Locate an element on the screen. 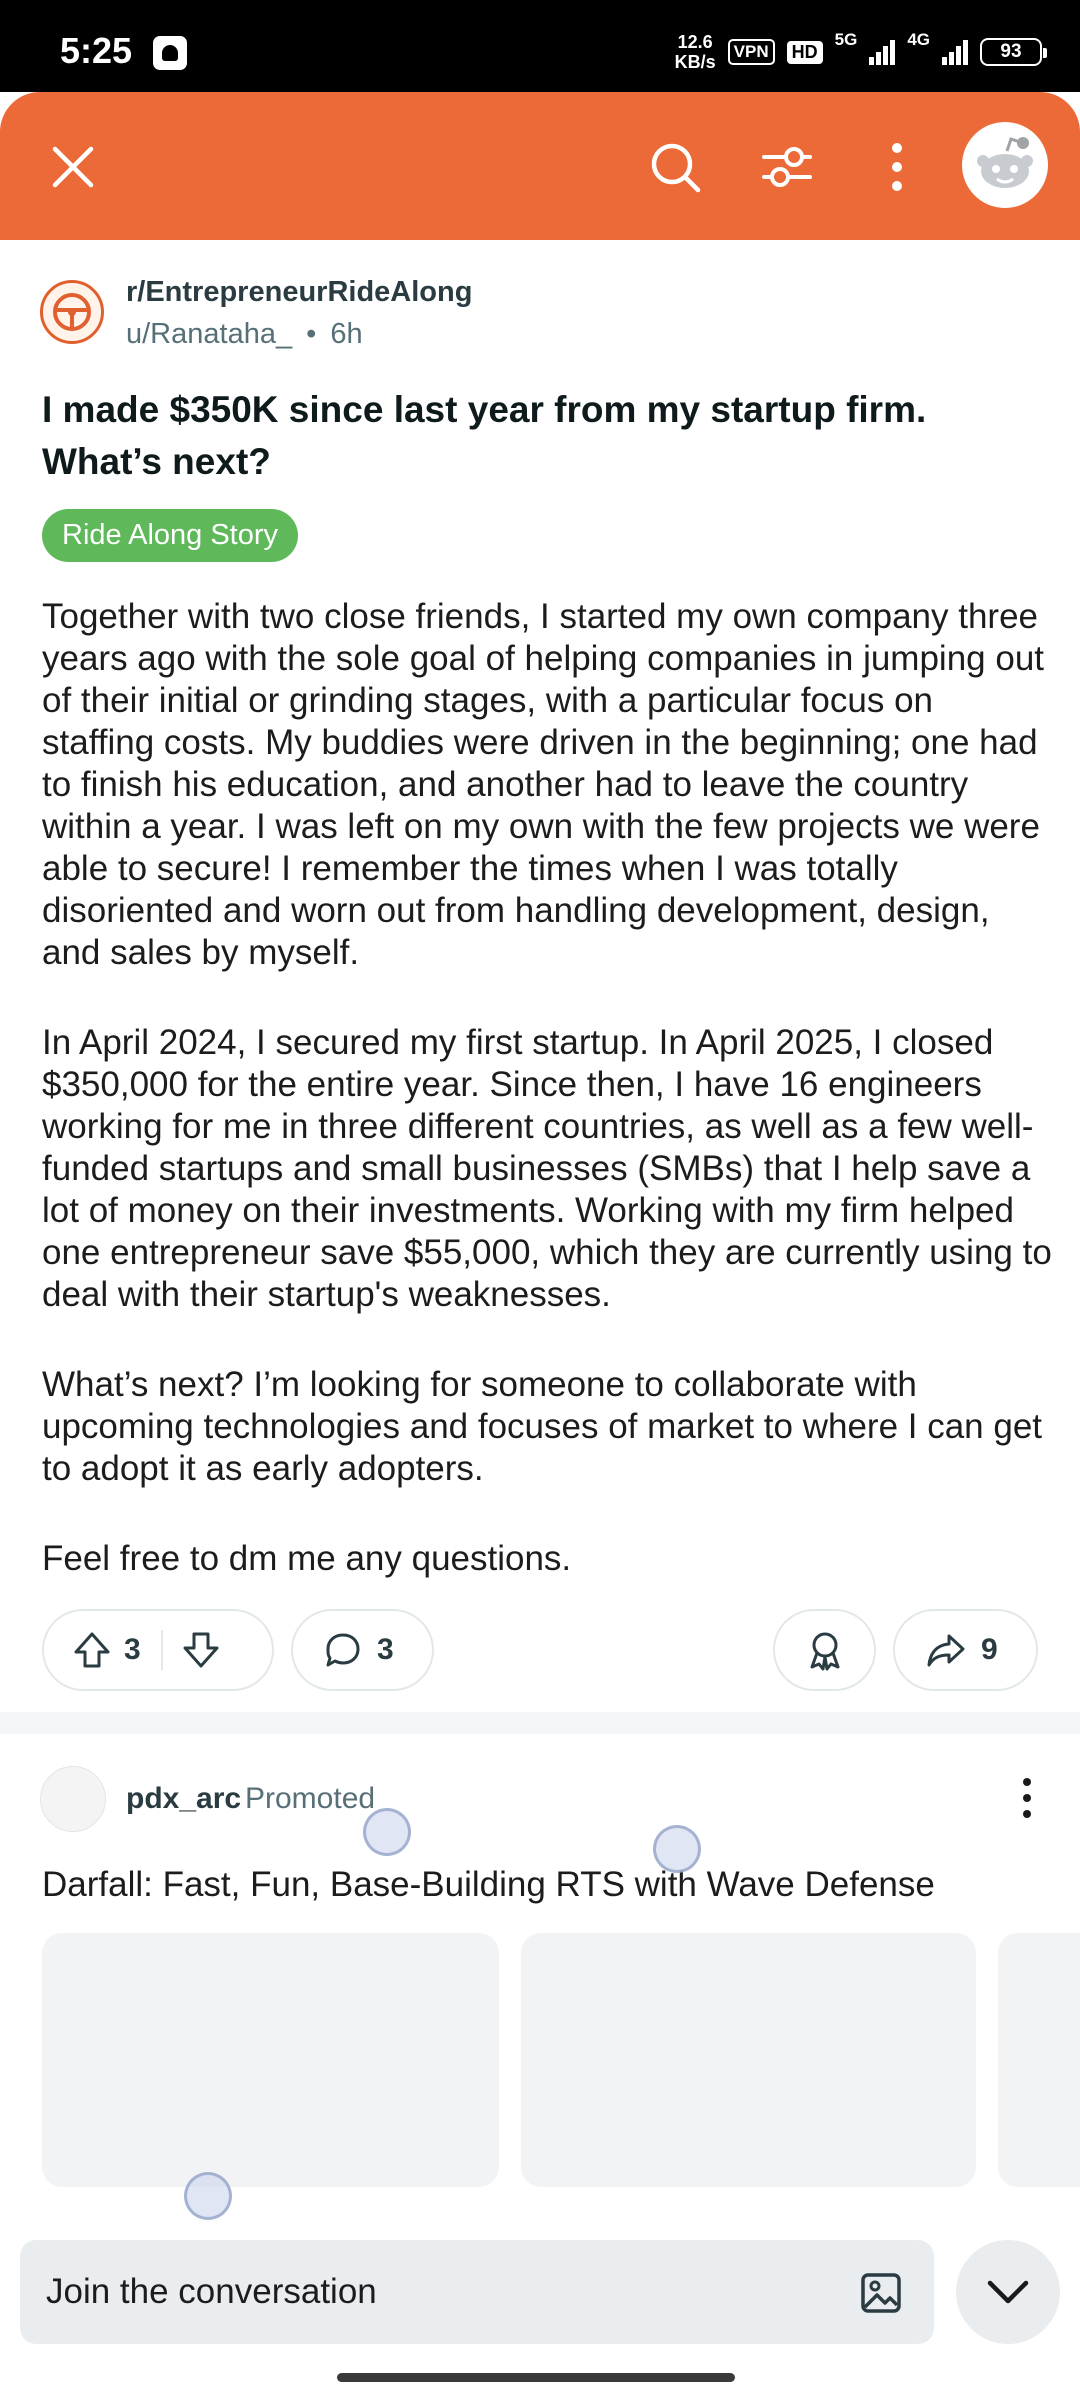 Image resolution: width=1080 pixels, height=2400 pixels. share-button: 9 is located at coordinates (965, 1650).